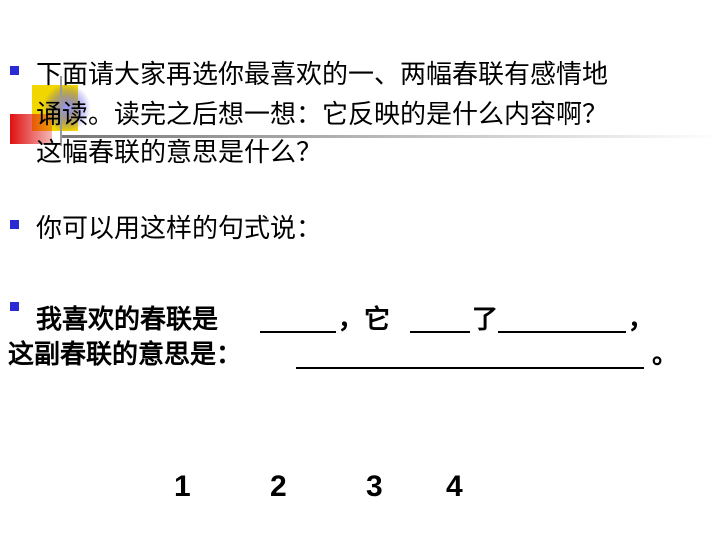  Describe the element at coordinates (454, 486) in the screenshot. I see `number-label-4: 4` at that location.